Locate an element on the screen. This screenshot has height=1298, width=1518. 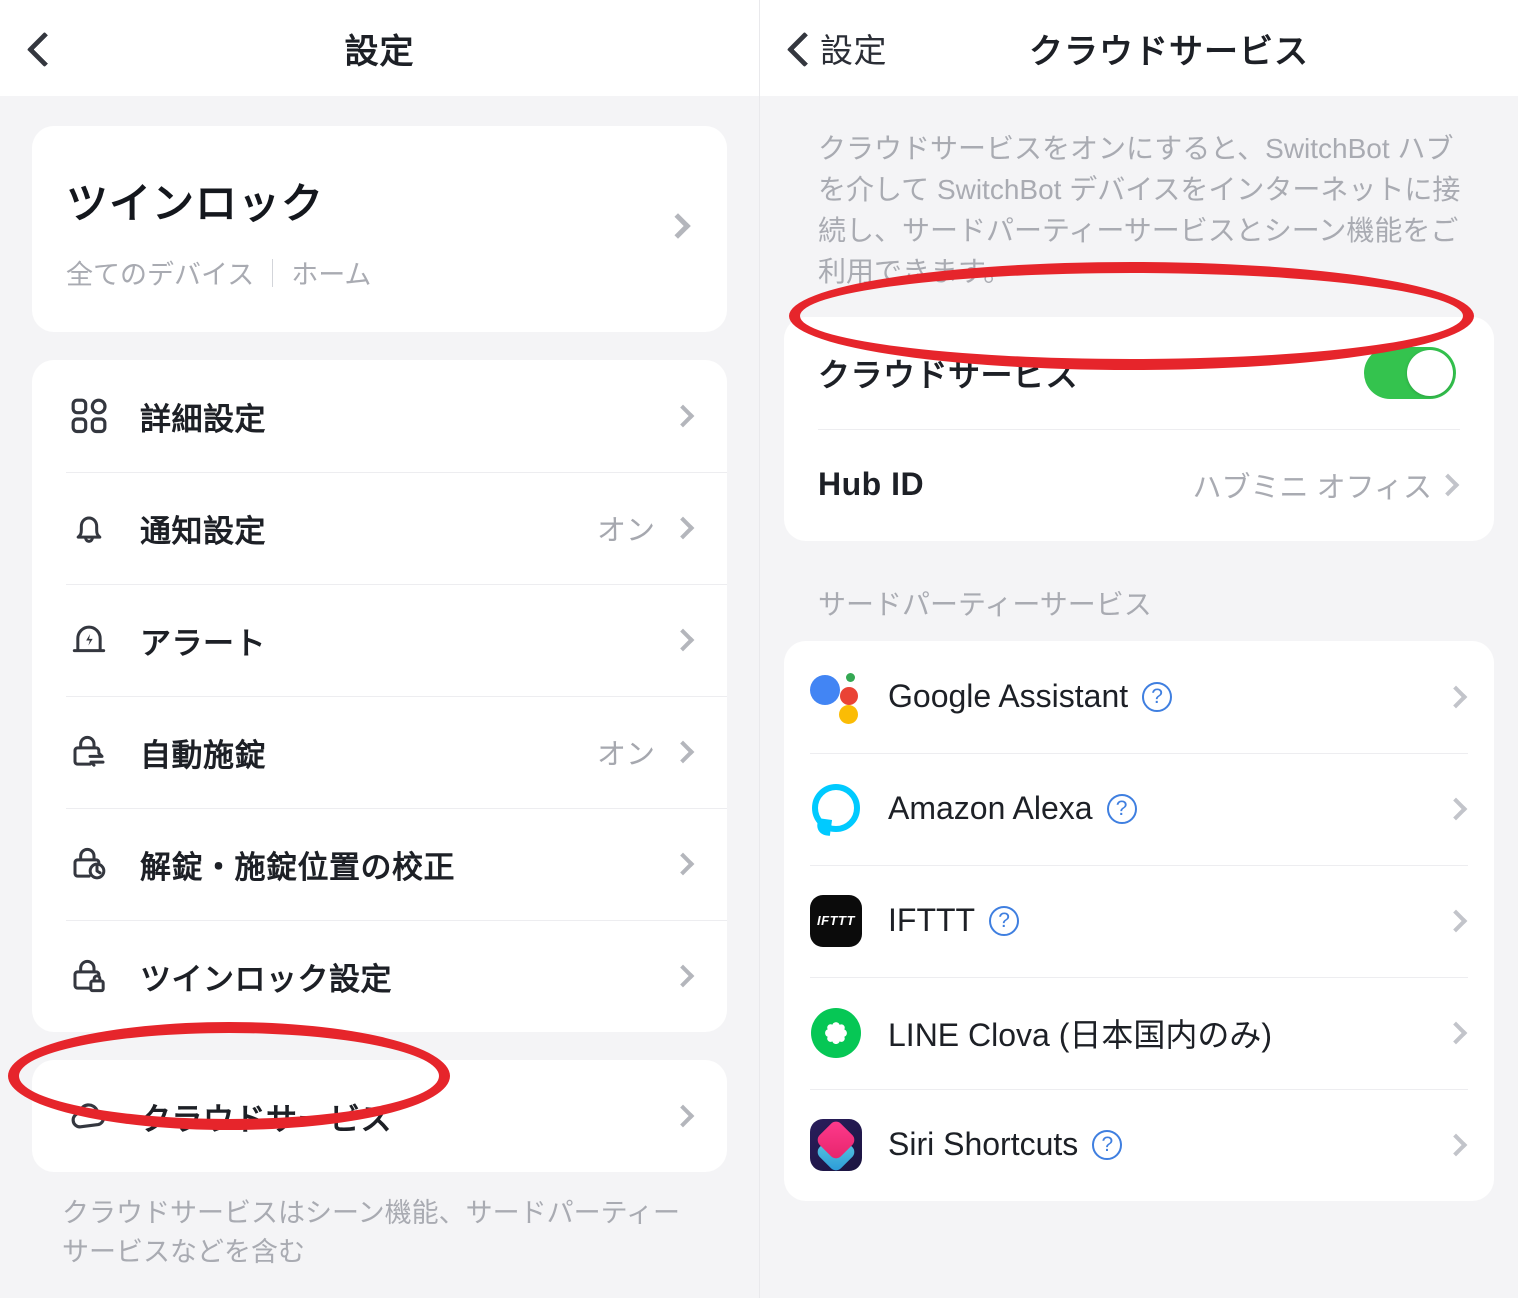
service-row-google-assistant: Google Assistant ? is located at coordinates (1139, 697).